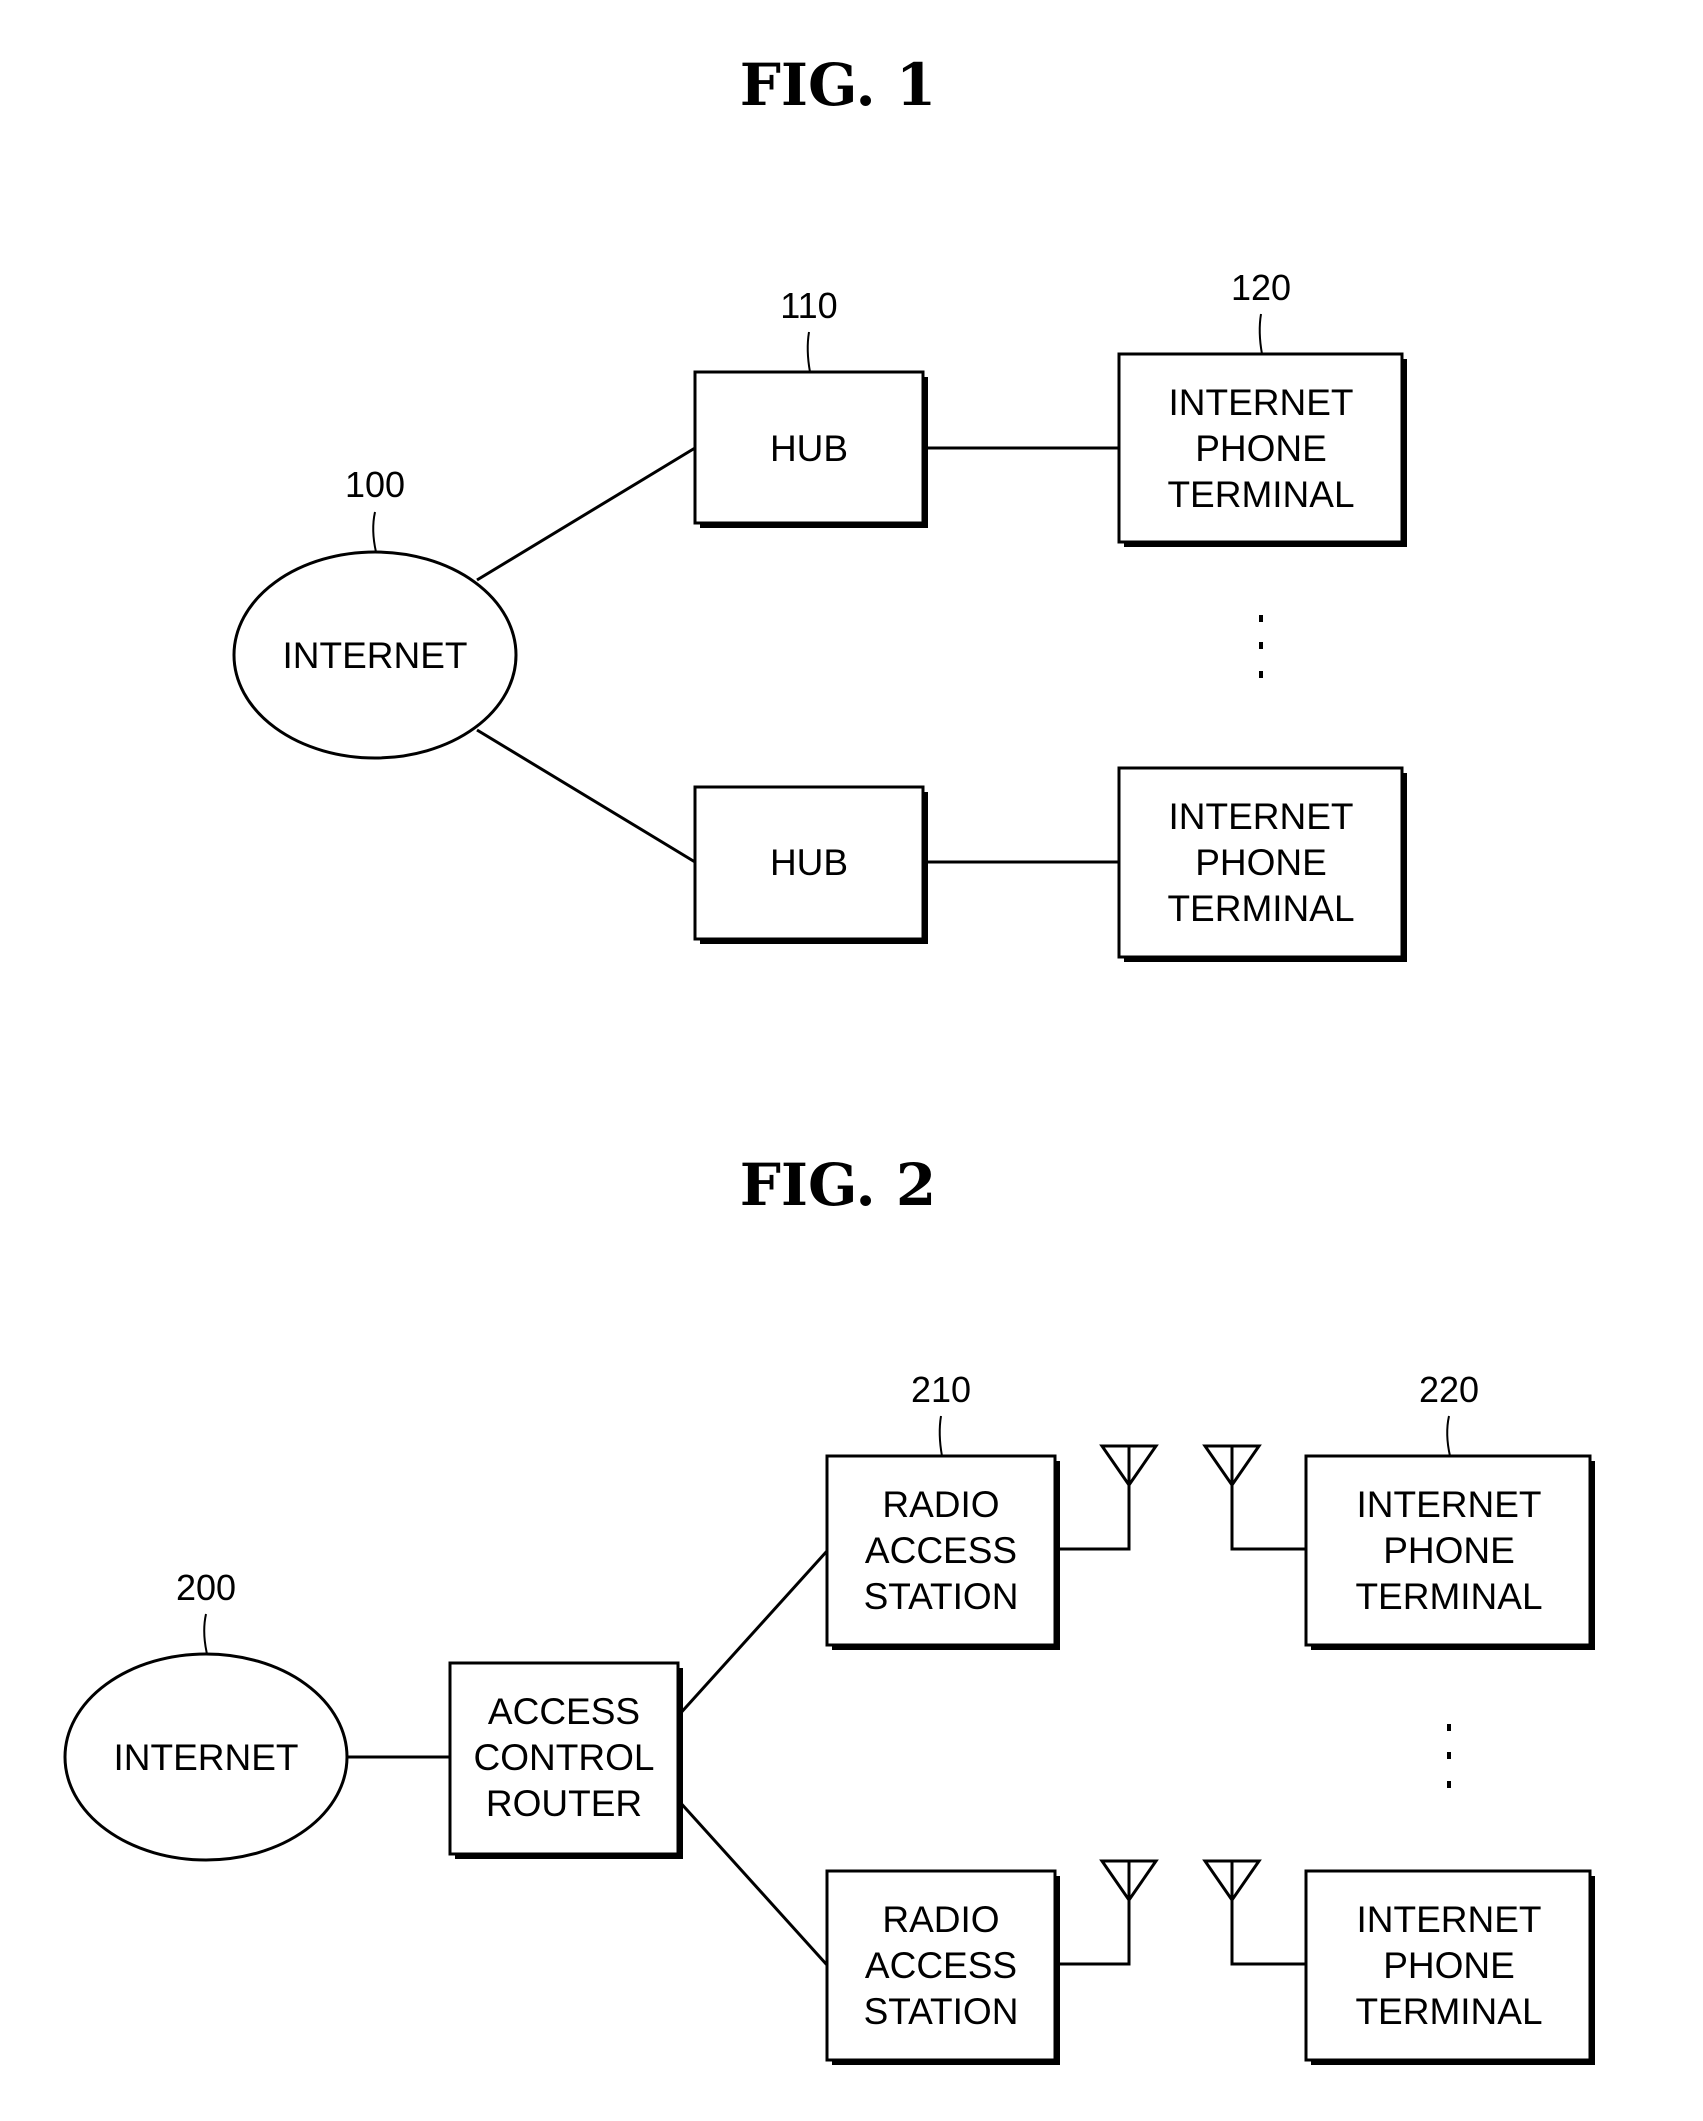 The width and height of the screenshot is (1703, 2121). Describe the element at coordinates (1254, 1912) in the screenshot. I see `fig2-antenna-terminal-bottom-icon` at that location.